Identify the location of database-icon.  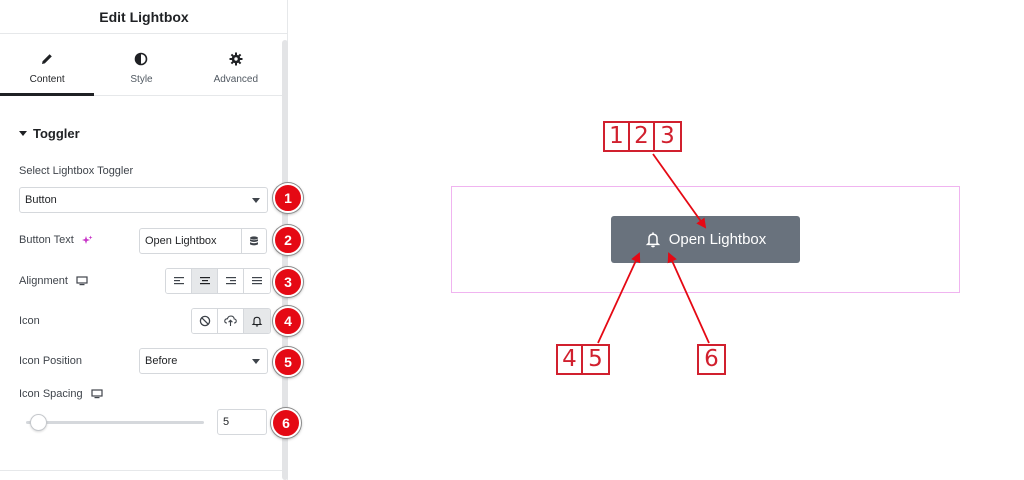
(254, 240).